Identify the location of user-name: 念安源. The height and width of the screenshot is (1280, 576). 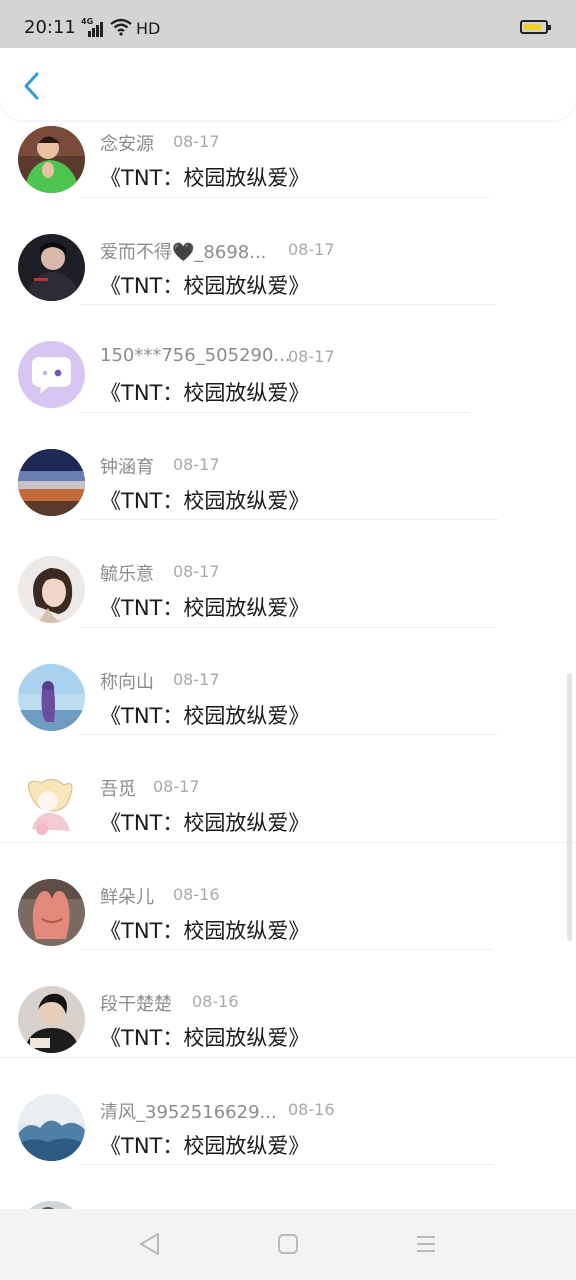
(127, 144).